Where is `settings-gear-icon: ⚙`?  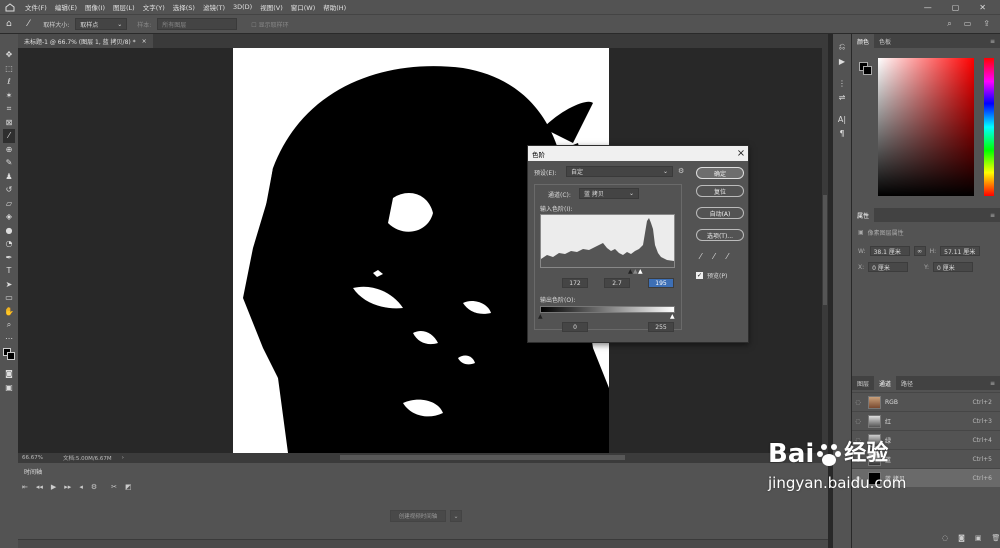
settings-gear-icon: ⚙ is located at coordinates (94, 487).